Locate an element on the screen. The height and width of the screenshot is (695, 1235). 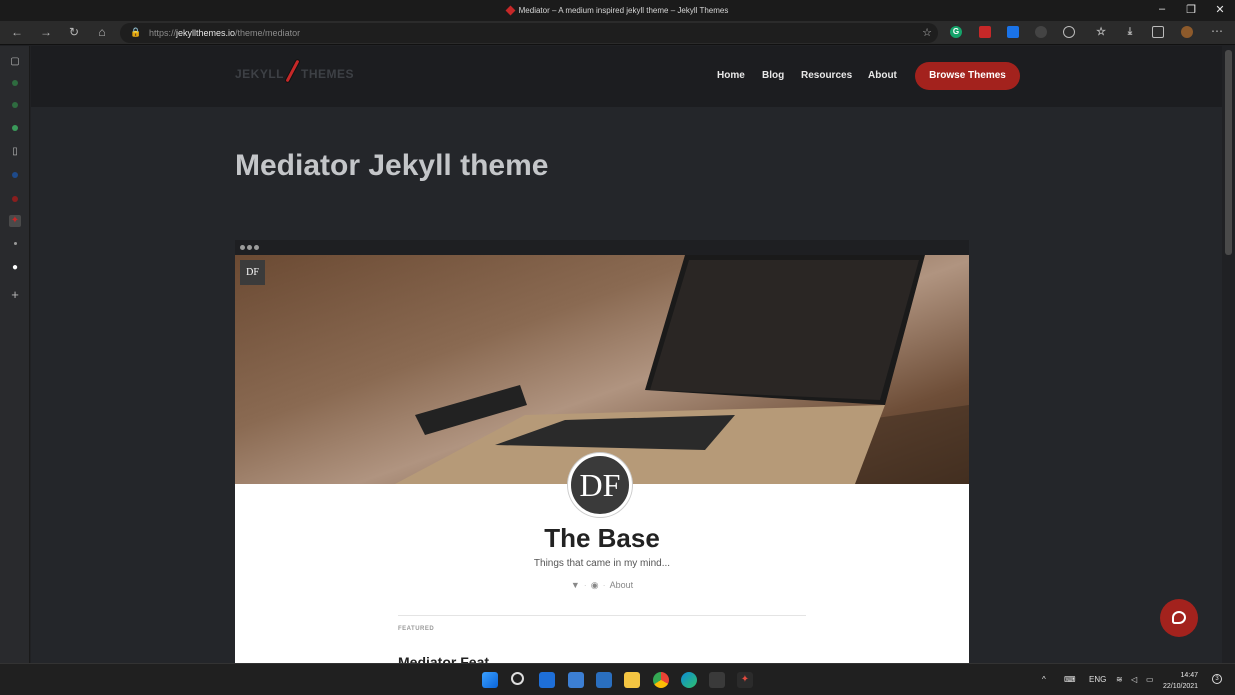
windows-taskbar: ✦ ^ ⌨ ENG ≋ ◁ ▭ 14:47 22/10/2021 3 is located at coordinates (617, 679).